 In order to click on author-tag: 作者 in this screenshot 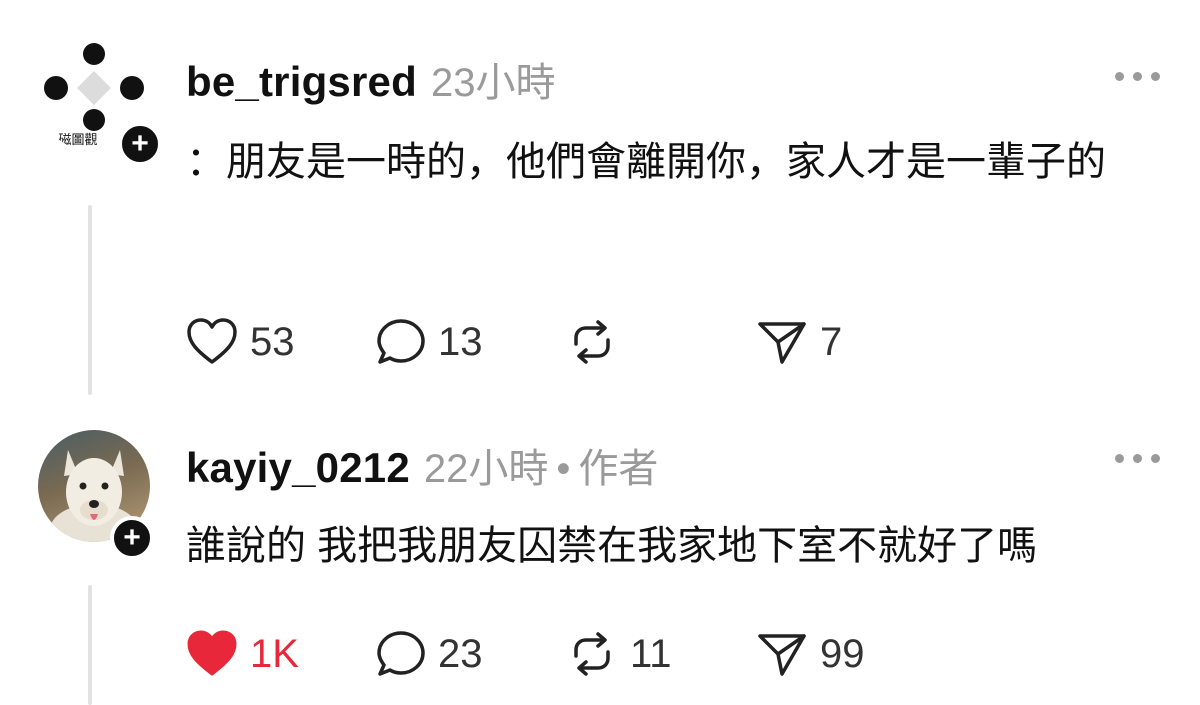, I will do `click(618, 469)`.